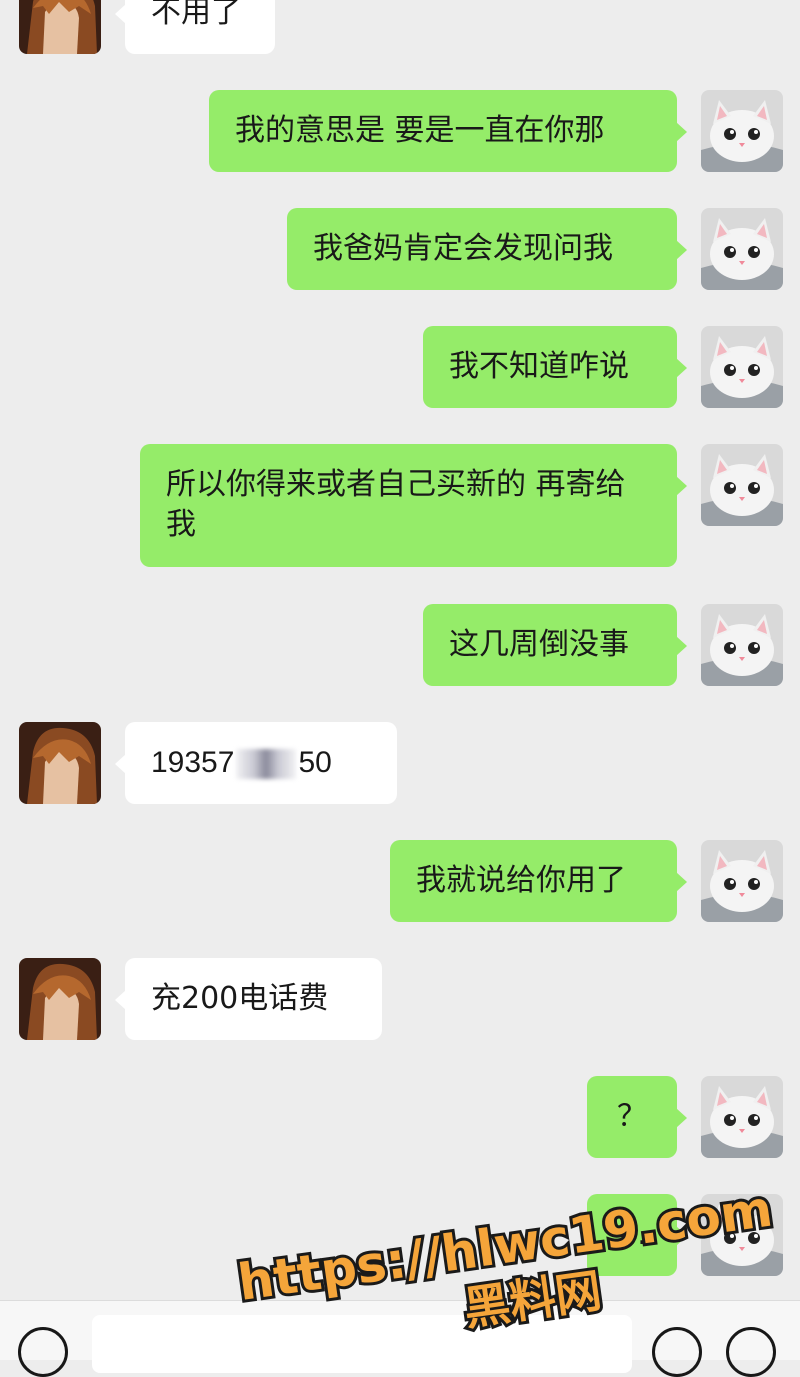 The height and width of the screenshot is (1377, 800). Describe the element at coordinates (315, 762) in the screenshot. I see `message-text: 50` at that location.